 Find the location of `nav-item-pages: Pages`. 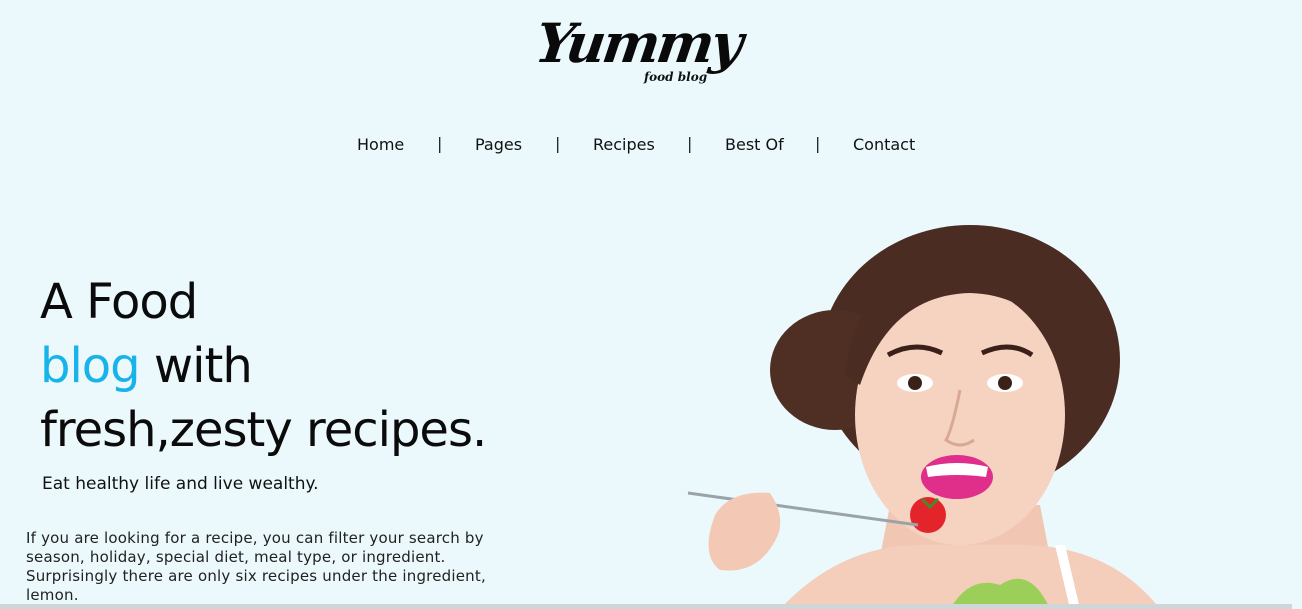

nav-item-pages: Pages is located at coordinates (498, 145).